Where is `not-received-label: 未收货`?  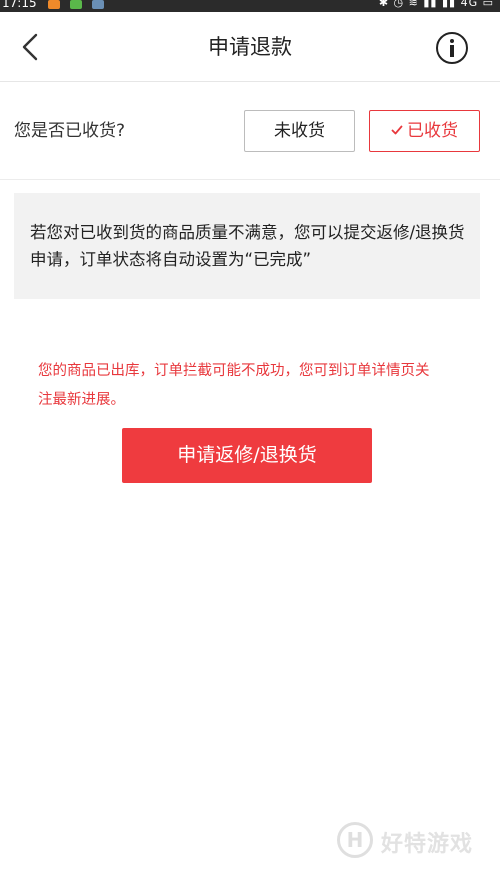 not-received-label: 未收货 is located at coordinates (299, 131).